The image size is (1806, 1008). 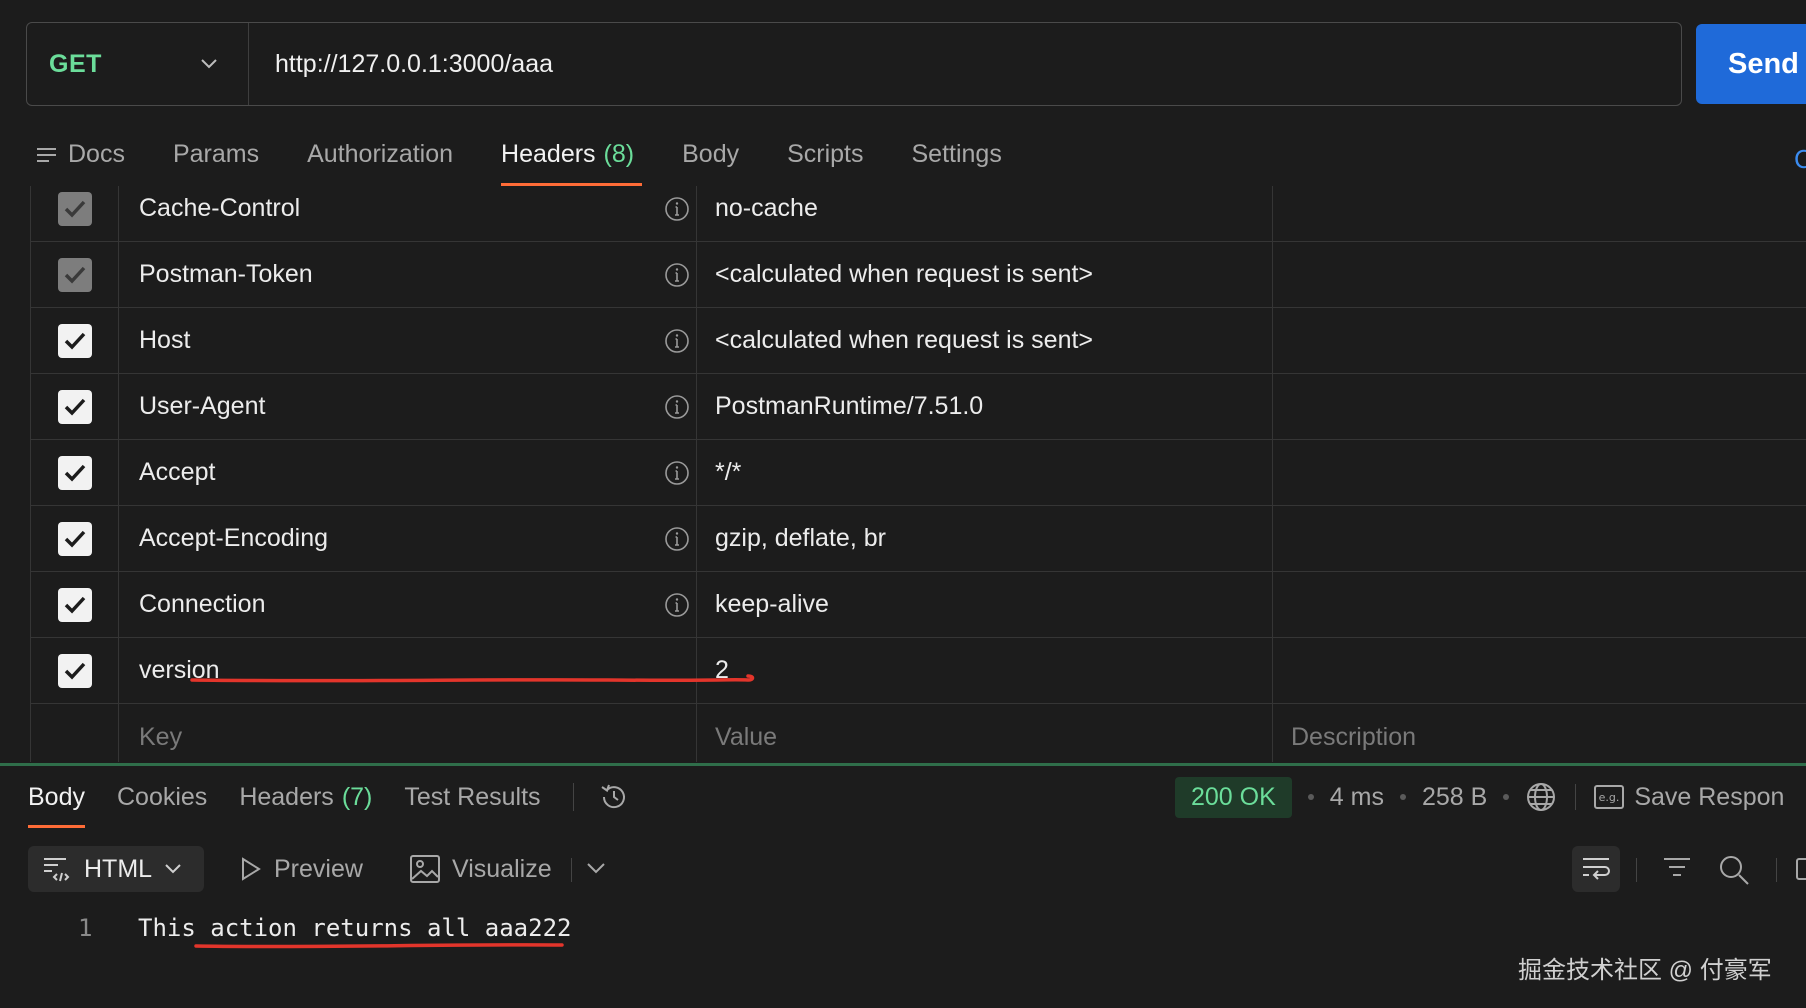 What do you see at coordinates (408, 733) in the screenshot?
I see `new-header-key-cell: Key` at bounding box center [408, 733].